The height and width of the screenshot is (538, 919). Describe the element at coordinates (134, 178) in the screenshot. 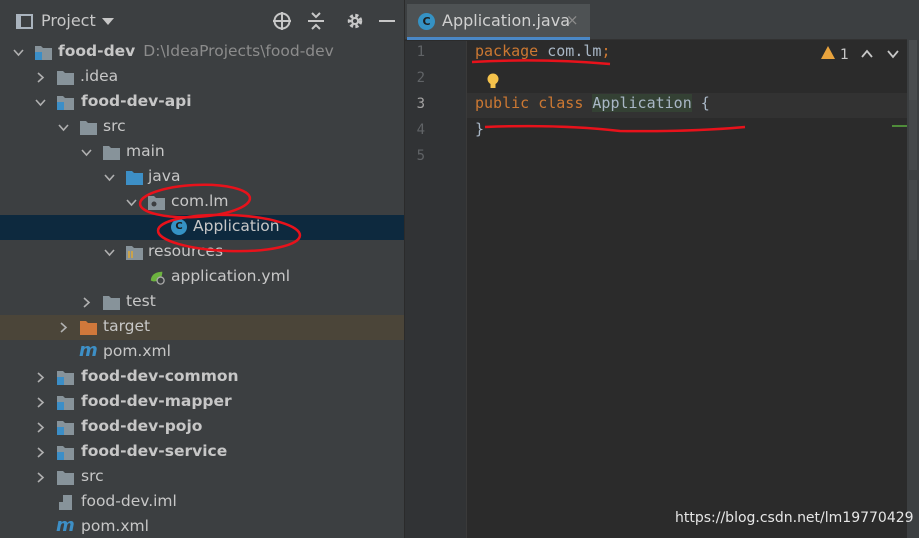

I see `source-folder-icon` at that location.